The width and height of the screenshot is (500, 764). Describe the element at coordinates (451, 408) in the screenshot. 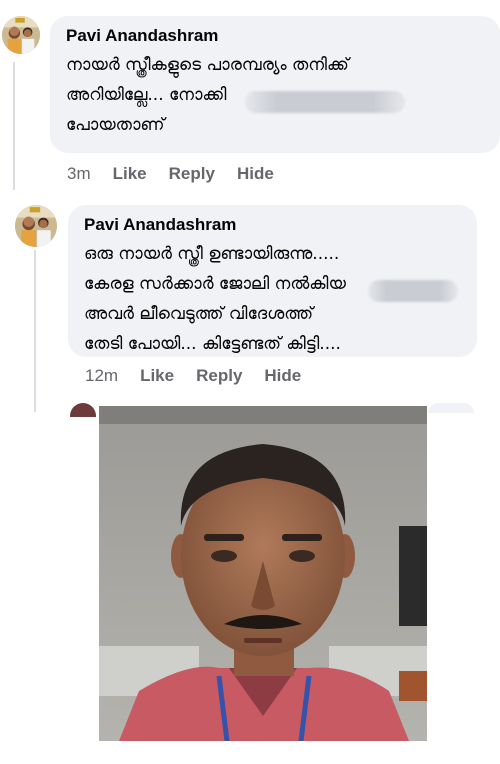

I see `comment-bubble` at that location.